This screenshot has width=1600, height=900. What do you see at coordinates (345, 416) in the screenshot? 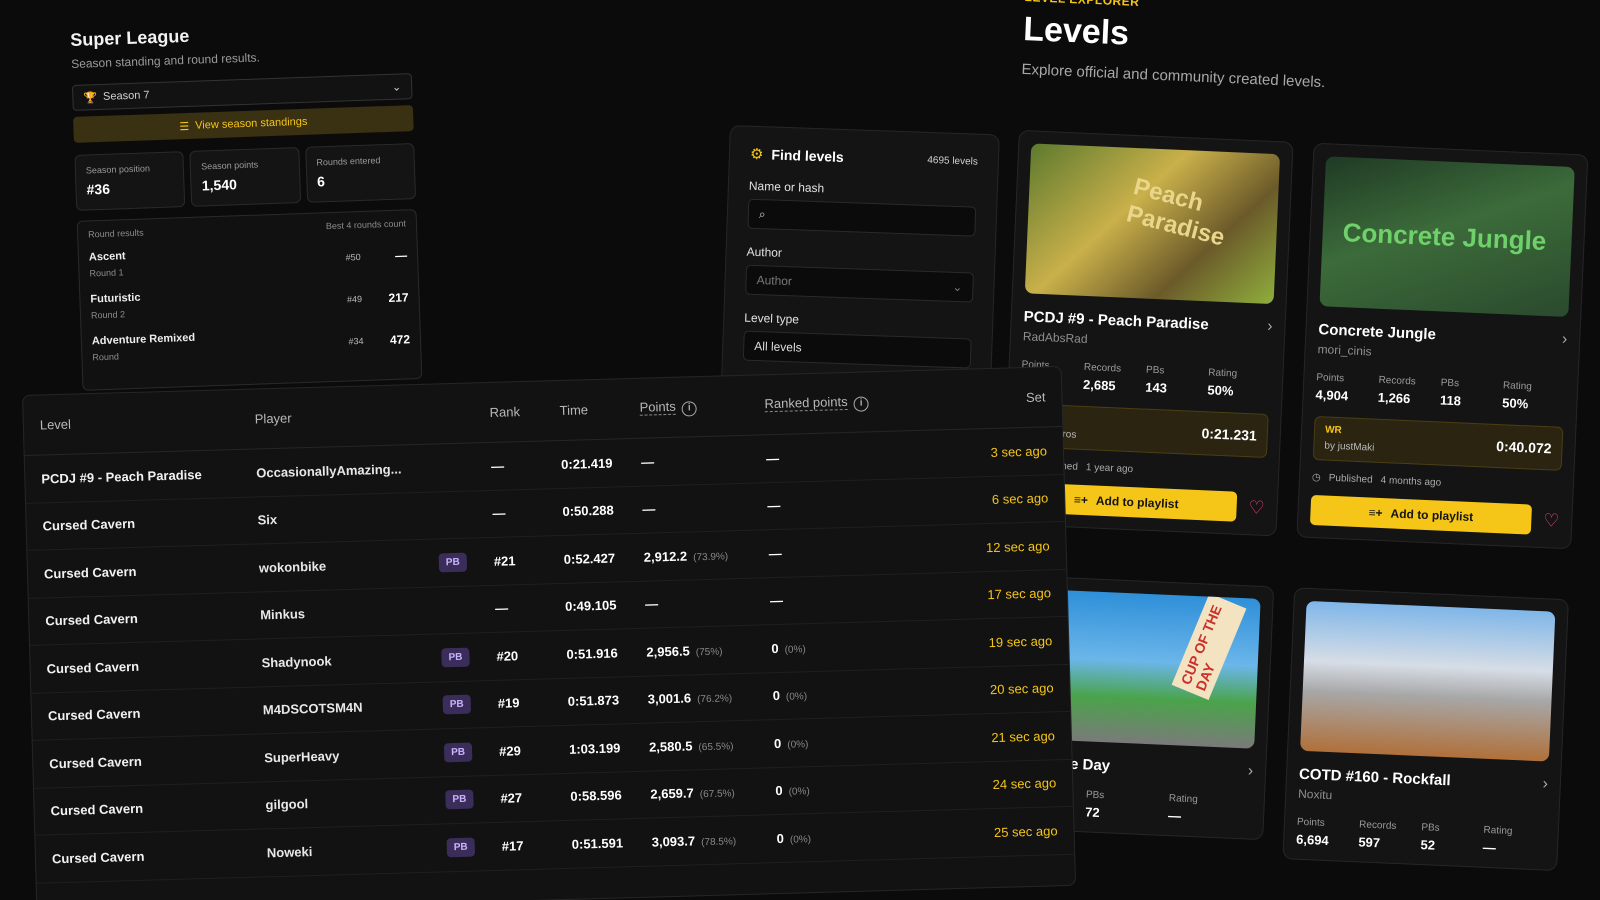
I see `col-player: Player` at bounding box center [345, 416].